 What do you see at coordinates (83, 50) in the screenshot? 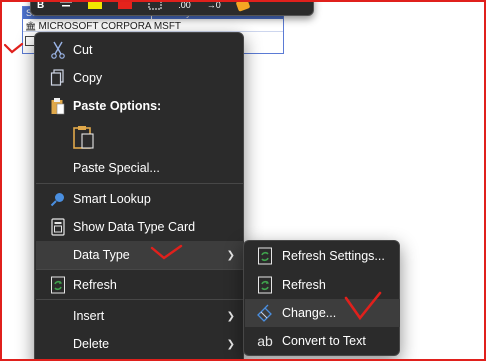
I see `menu-item-label: Cut` at bounding box center [83, 50].